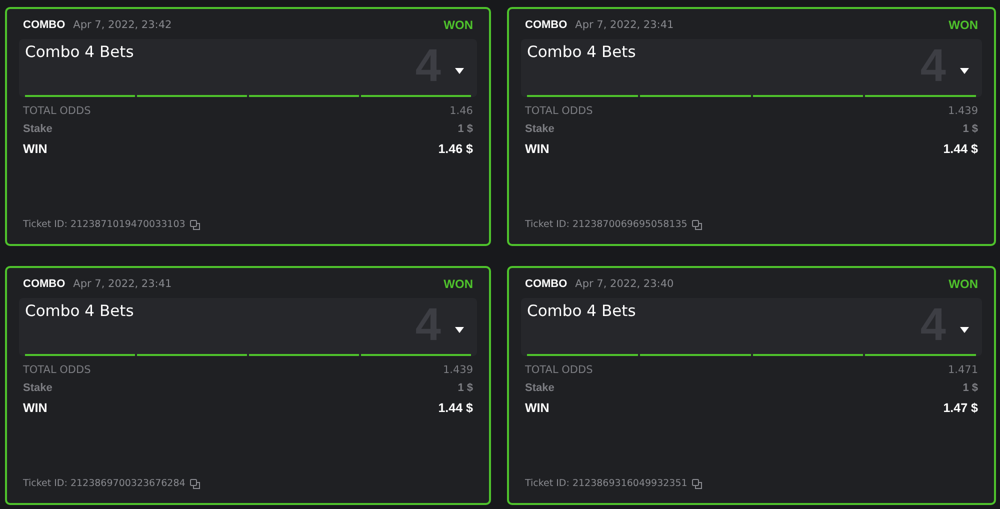 Image resolution: width=1000 pixels, height=509 pixels. I want to click on odds-value: 1.471, so click(963, 370).